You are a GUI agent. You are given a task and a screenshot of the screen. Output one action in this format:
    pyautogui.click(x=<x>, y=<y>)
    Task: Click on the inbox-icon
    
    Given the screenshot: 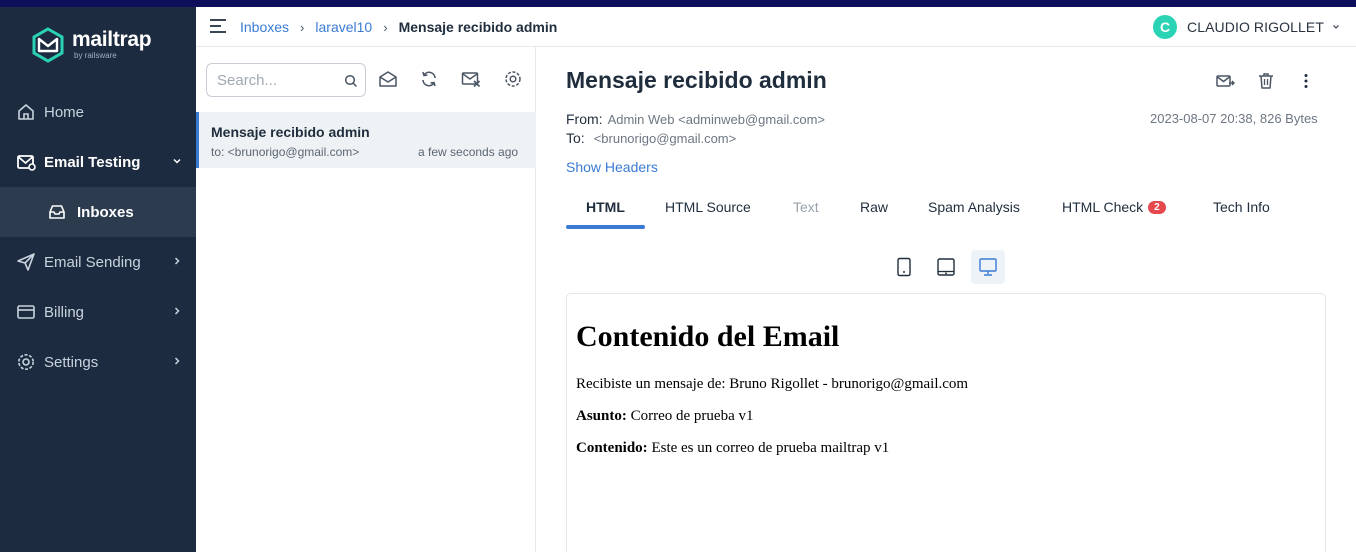 What is the action you would take?
    pyautogui.click(x=57, y=212)
    